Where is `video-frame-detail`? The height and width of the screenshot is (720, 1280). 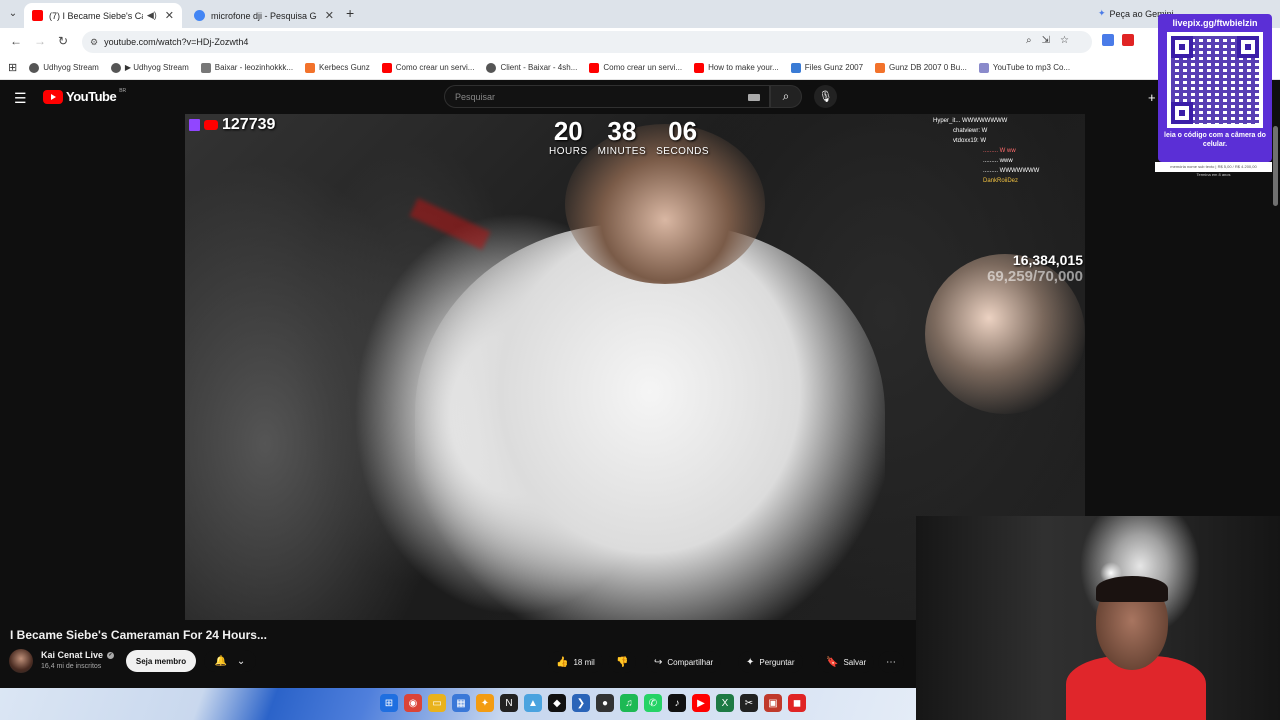 video-frame-detail is located at coordinates (450, 224).